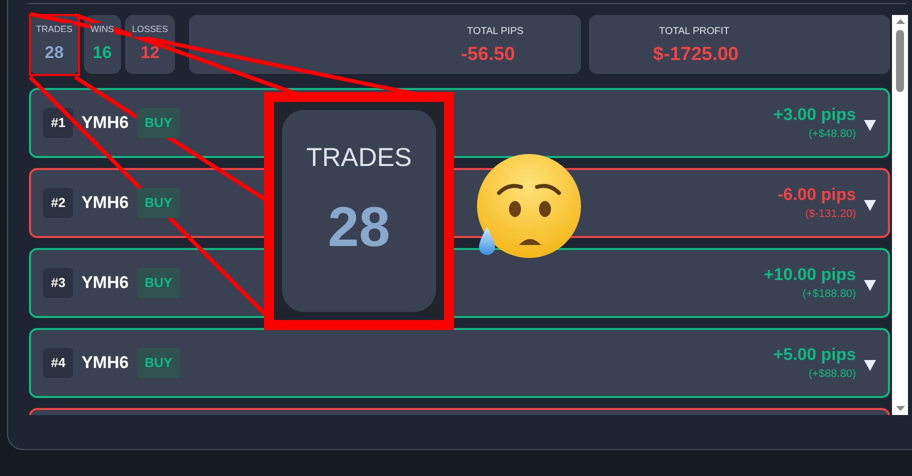  Describe the element at coordinates (58, 203) in the screenshot. I see `trade-number: #2` at that location.